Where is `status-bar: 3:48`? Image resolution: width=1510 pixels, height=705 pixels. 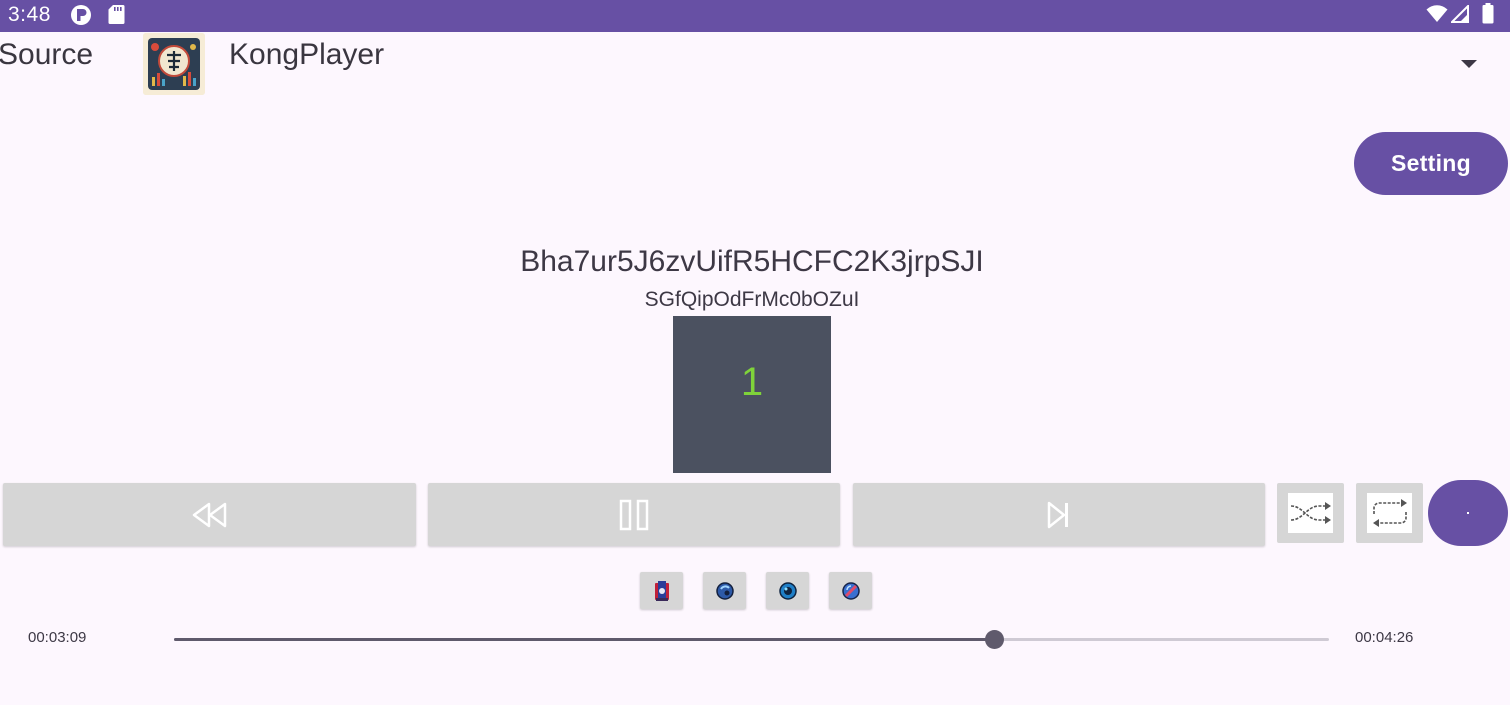
status-bar: 3:48 is located at coordinates (755, 16).